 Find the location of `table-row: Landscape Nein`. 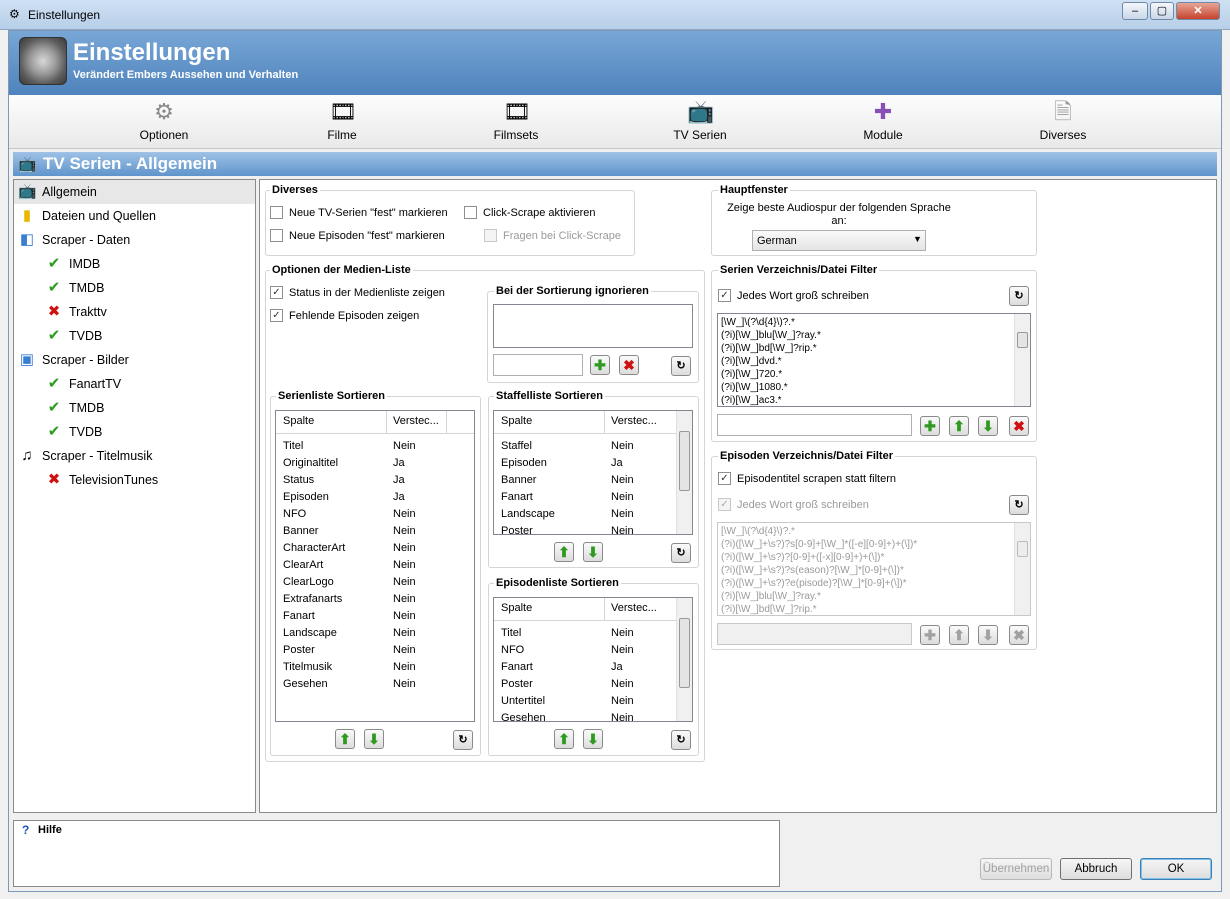

table-row: Landscape Nein is located at coordinates (593, 514).